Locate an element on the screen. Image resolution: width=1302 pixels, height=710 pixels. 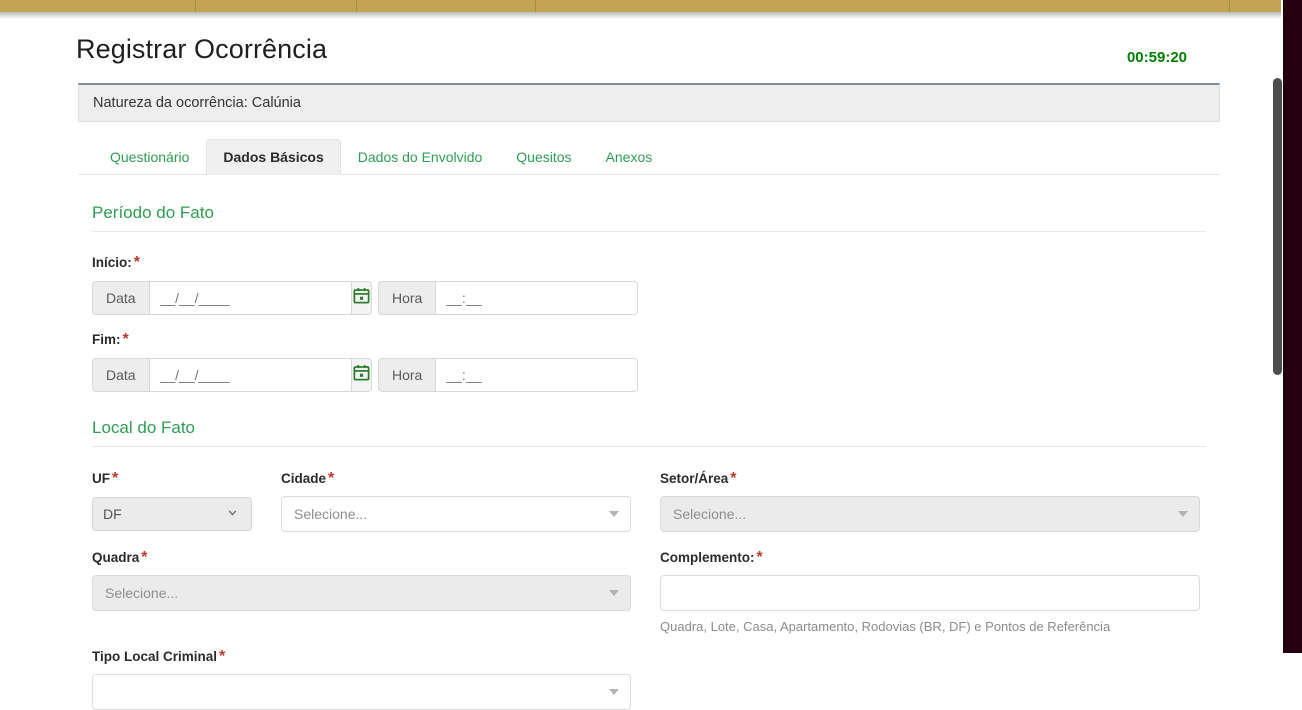
label-cidade-text: Cidade is located at coordinates (304, 478).